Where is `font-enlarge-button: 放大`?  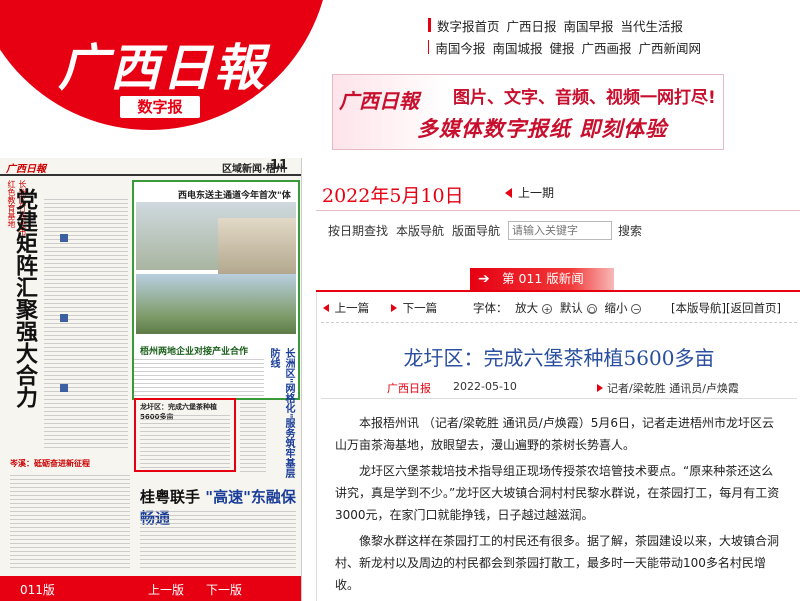 font-enlarge-button: 放大 is located at coordinates (526, 308).